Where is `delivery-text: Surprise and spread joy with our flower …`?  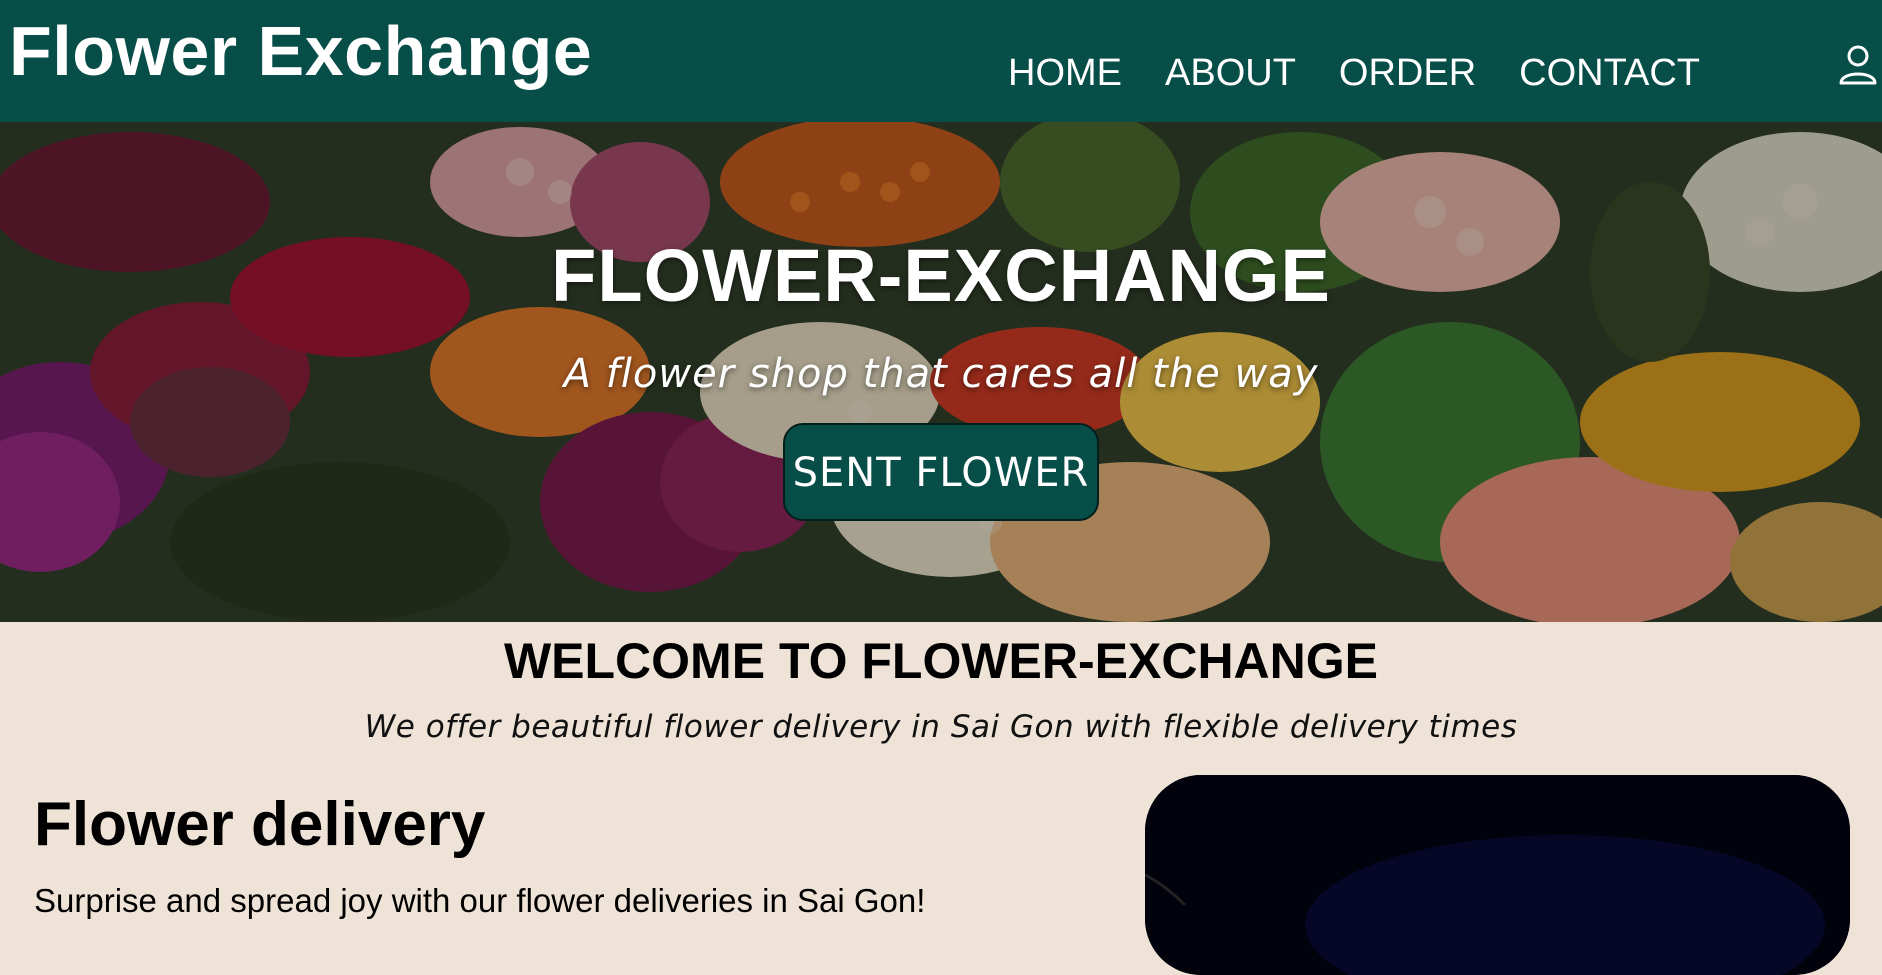 delivery-text: Surprise and spread joy with our flower … is located at coordinates (480, 900).